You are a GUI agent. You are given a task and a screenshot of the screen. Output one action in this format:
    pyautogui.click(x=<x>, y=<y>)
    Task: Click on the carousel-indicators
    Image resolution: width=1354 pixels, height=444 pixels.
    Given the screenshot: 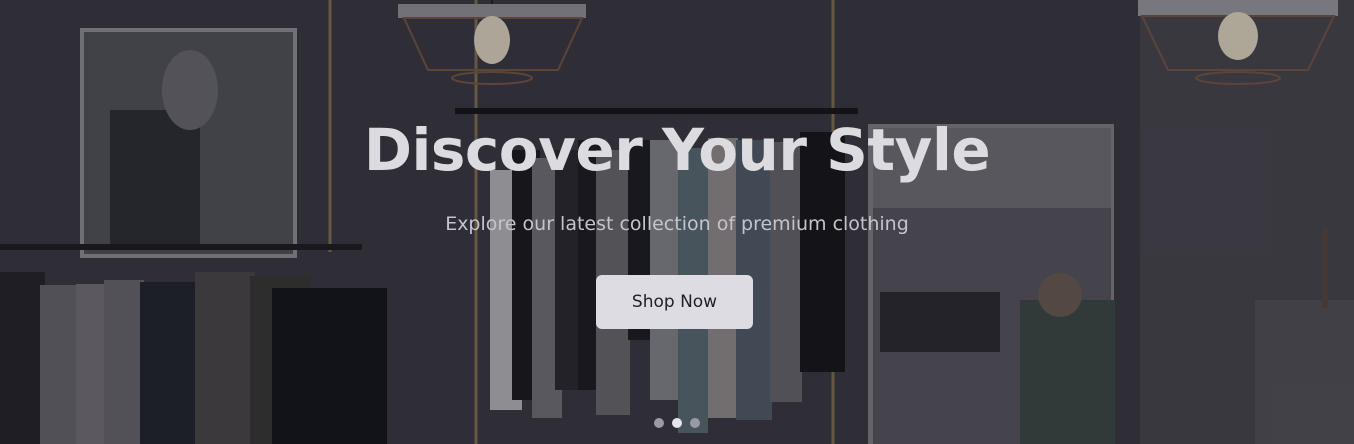 What is the action you would take?
    pyautogui.click(x=677, y=423)
    